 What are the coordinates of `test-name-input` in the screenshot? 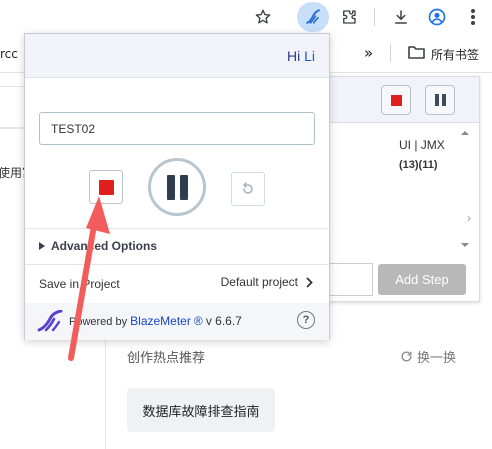 It's located at (177, 128).